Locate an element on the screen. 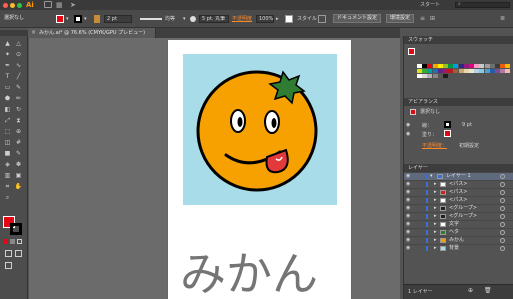 The height and width of the screenshot is (299, 513). delete-layer-icon: 🗑 is located at coordinates (488, 290).